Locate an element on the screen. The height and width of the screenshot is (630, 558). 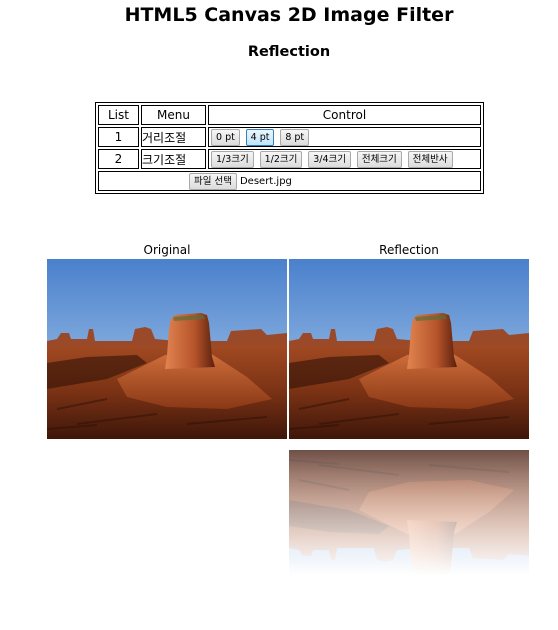
table-row: 2 크기조절 1/3크기 1/2크기 3/4크기 전체크기 전체반사 is located at coordinates (289, 159).